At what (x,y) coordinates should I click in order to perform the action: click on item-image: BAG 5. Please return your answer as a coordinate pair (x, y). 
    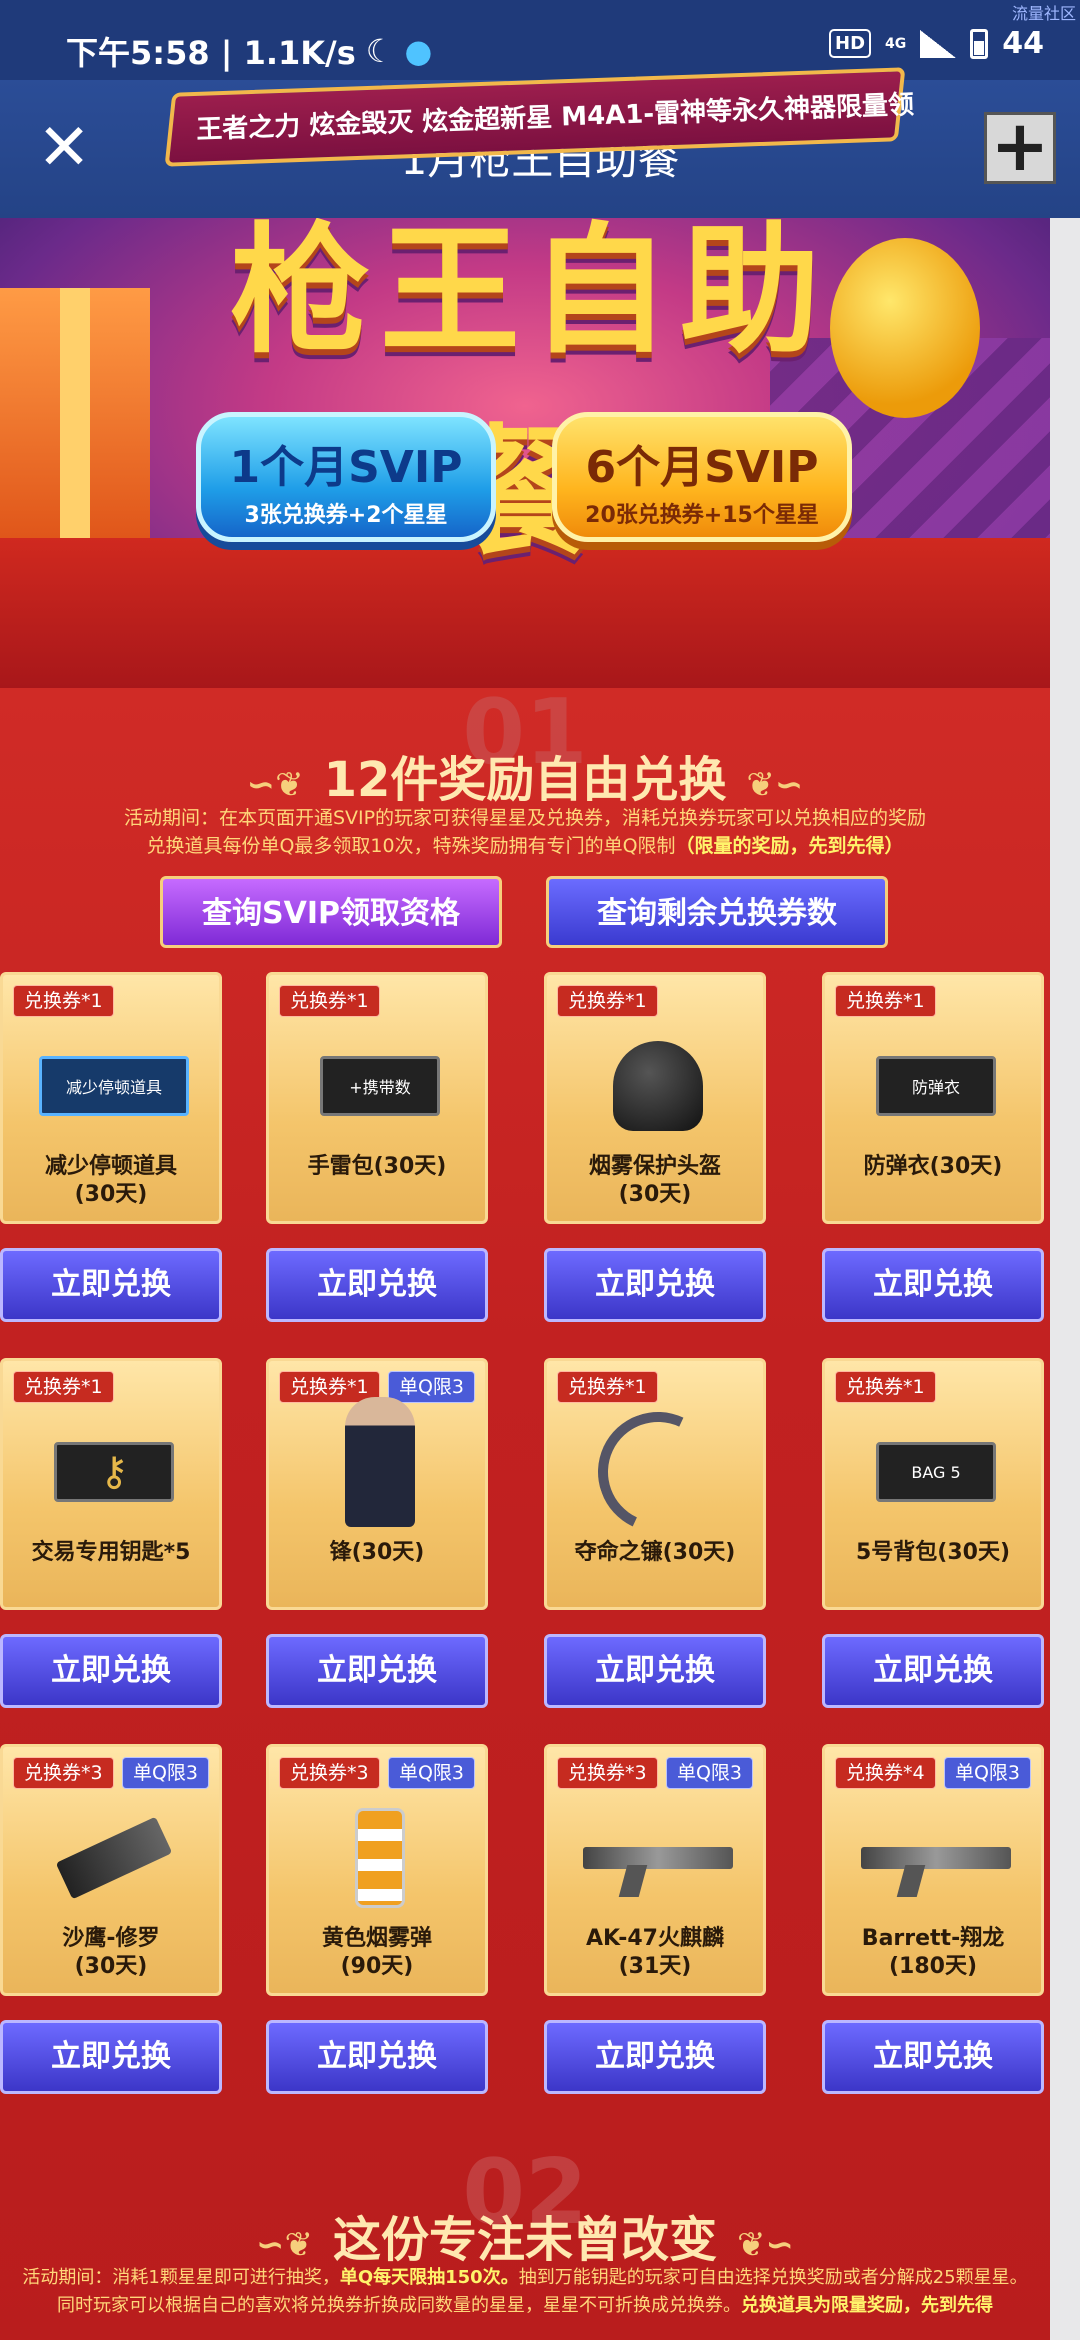
    Looking at the image, I should click on (936, 1472).